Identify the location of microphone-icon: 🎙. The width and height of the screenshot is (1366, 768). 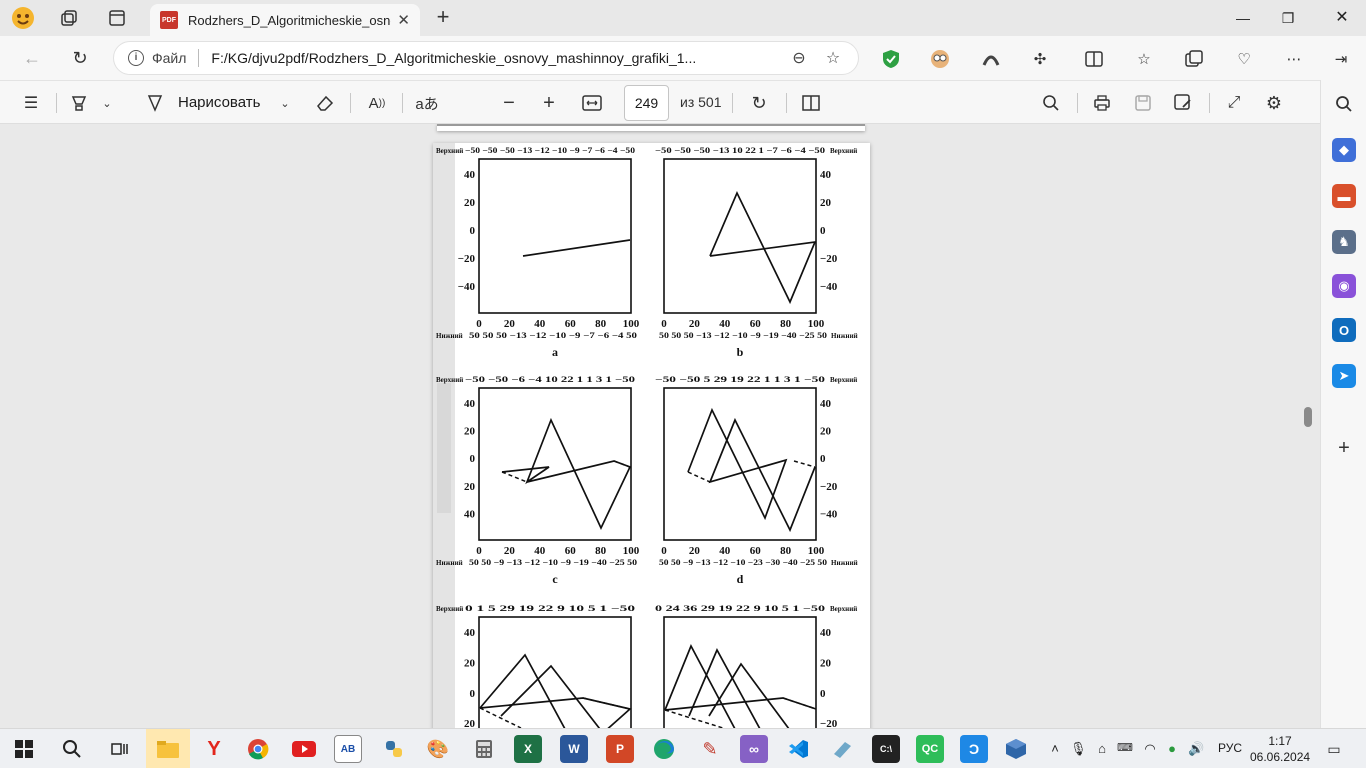
(1078, 749).